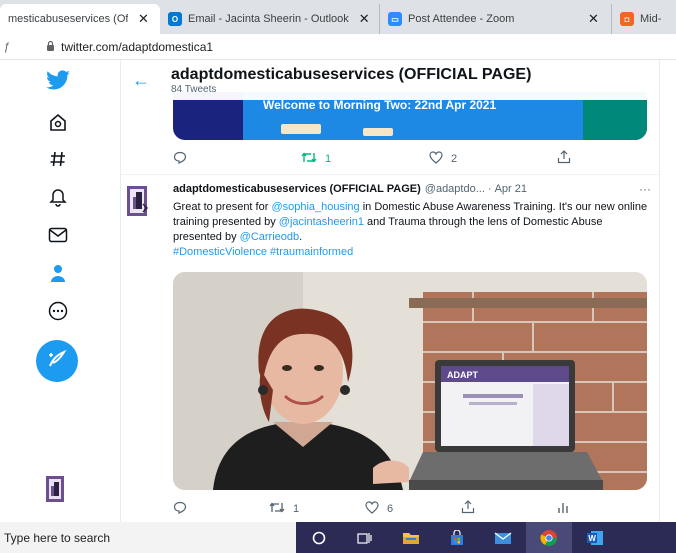  I want to click on windows-taskbar: Type here to search W, so click(338, 537).